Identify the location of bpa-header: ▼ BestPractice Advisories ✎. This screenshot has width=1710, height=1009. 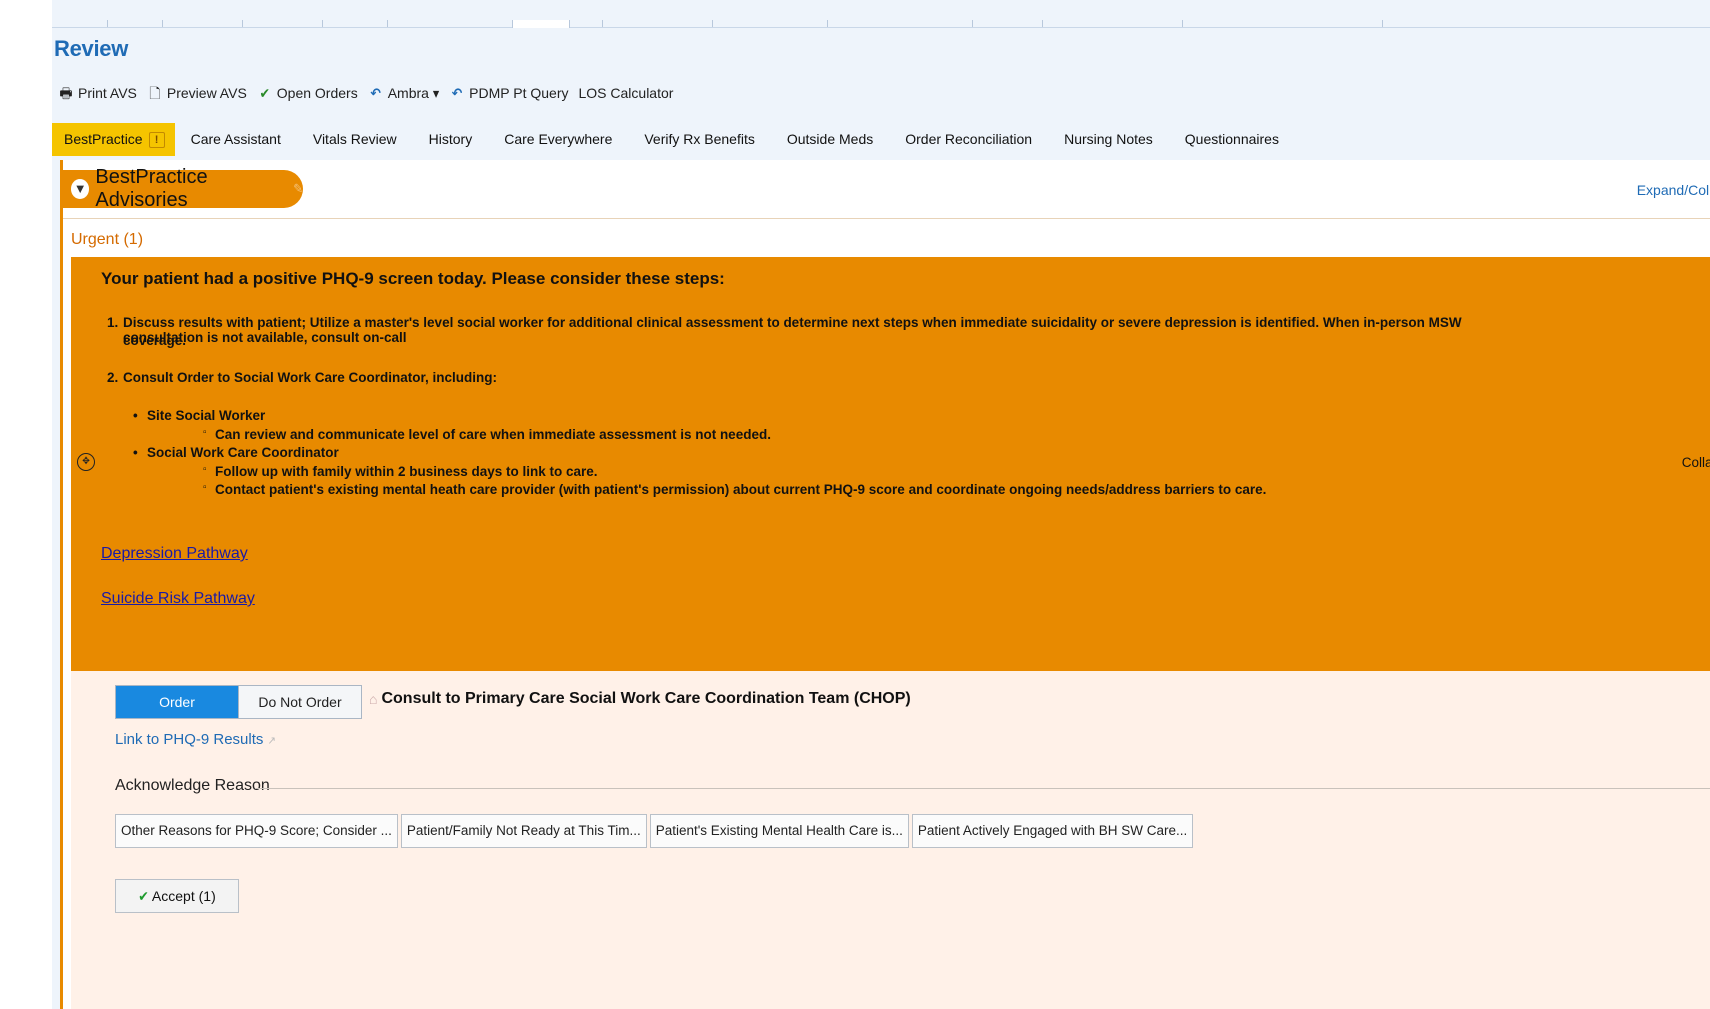
(183, 188).